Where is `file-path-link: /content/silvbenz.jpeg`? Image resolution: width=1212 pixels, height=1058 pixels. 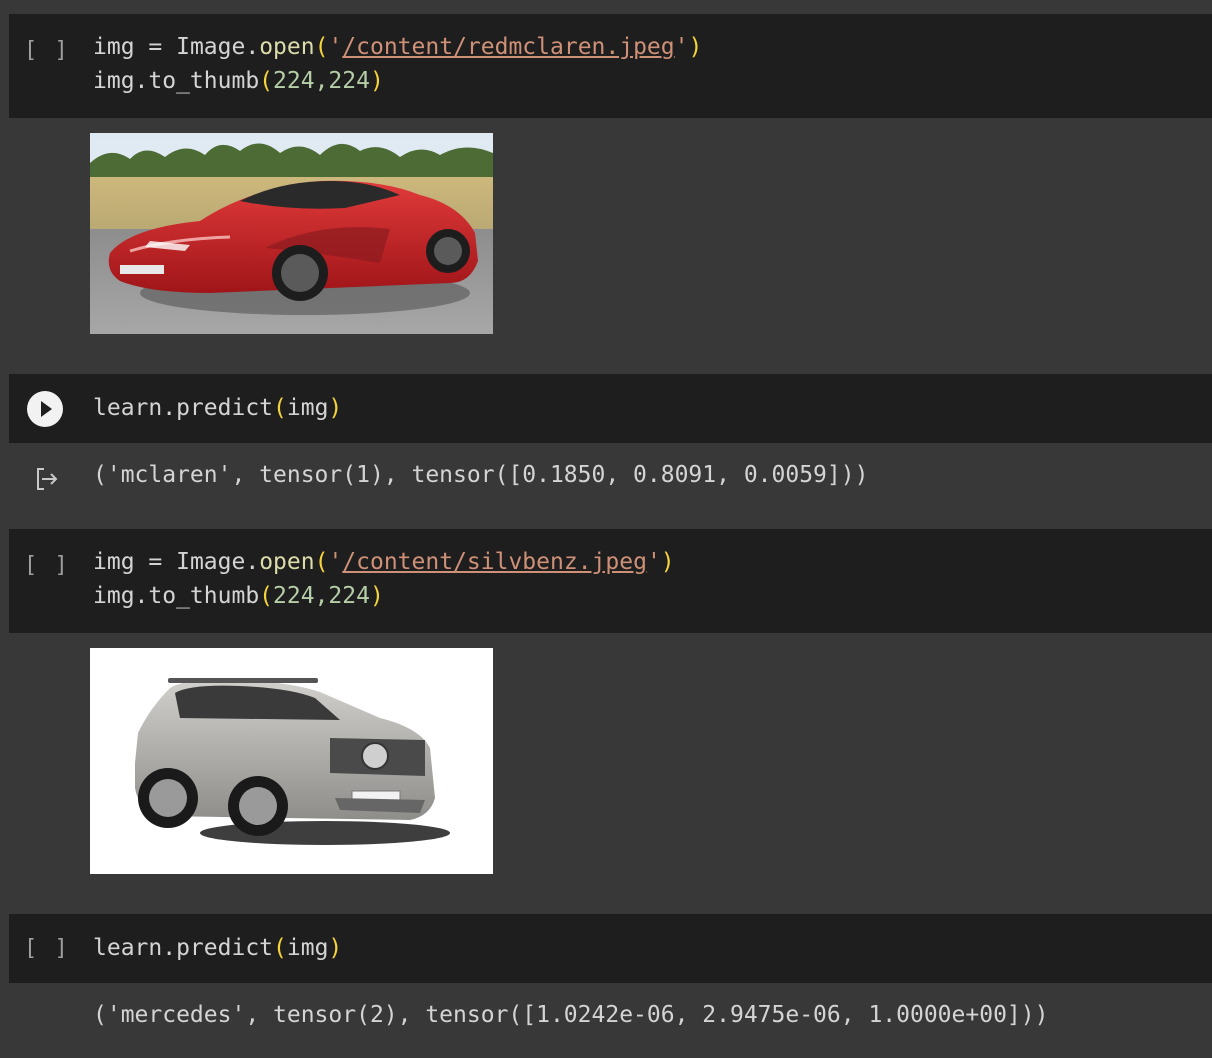 file-path-link: /content/silvbenz.jpeg is located at coordinates (494, 562).